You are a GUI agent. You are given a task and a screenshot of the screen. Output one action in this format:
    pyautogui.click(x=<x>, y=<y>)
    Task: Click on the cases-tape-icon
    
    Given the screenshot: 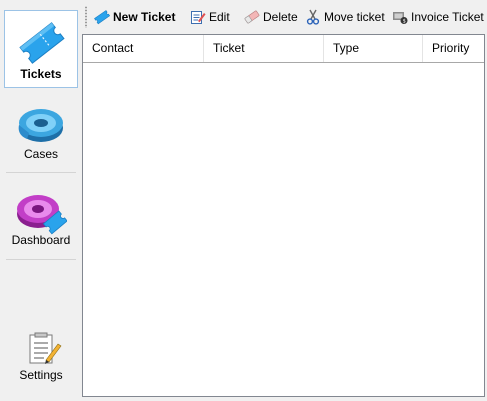 What is the action you would take?
    pyautogui.click(x=40, y=125)
    